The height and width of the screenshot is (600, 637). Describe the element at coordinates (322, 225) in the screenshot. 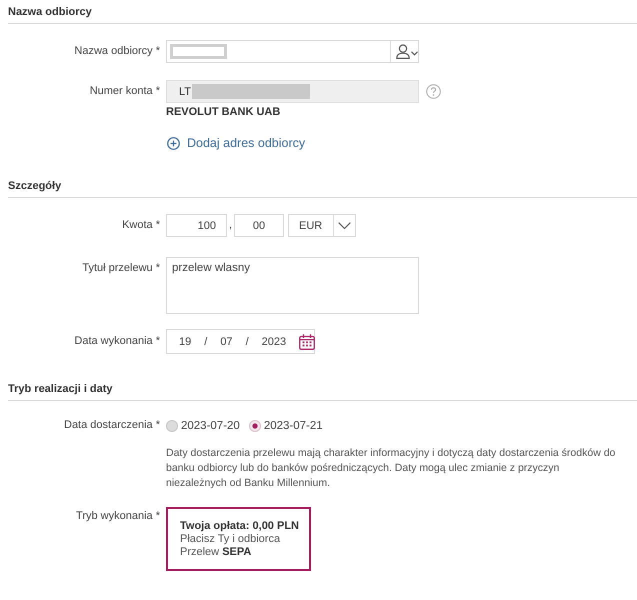

I see `currency-dropdown: EUR` at that location.